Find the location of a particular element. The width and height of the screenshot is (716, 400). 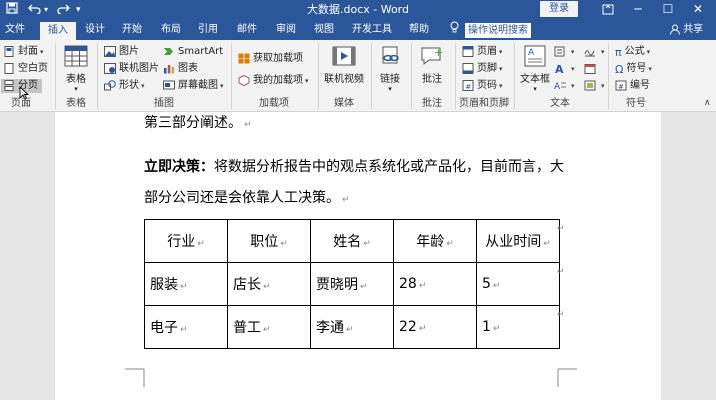

store-icon is located at coordinates (244, 58).